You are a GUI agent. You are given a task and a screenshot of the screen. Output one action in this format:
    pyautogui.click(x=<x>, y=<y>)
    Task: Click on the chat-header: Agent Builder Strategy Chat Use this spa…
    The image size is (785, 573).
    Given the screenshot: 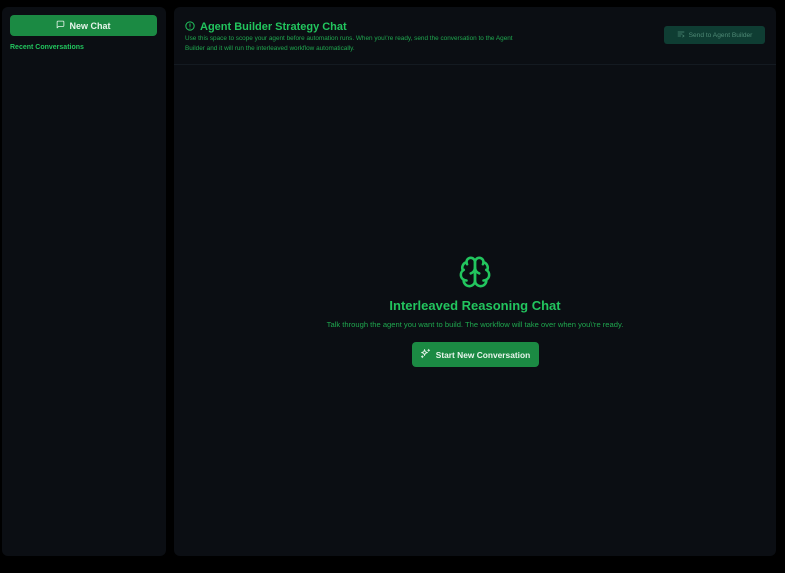 What is the action you would take?
    pyautogui.click(x=475, y=36)
    